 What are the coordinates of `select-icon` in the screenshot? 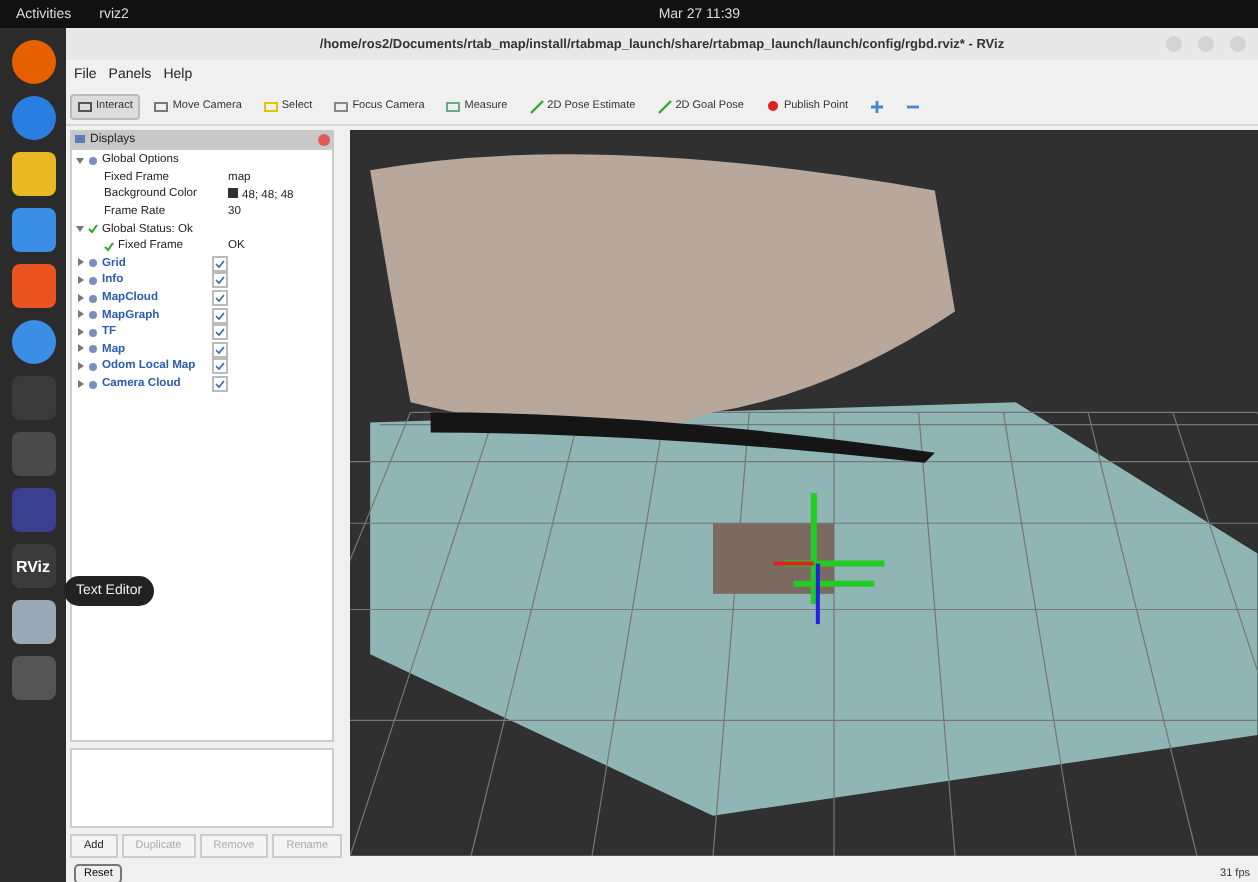 It's located at (270, 106).